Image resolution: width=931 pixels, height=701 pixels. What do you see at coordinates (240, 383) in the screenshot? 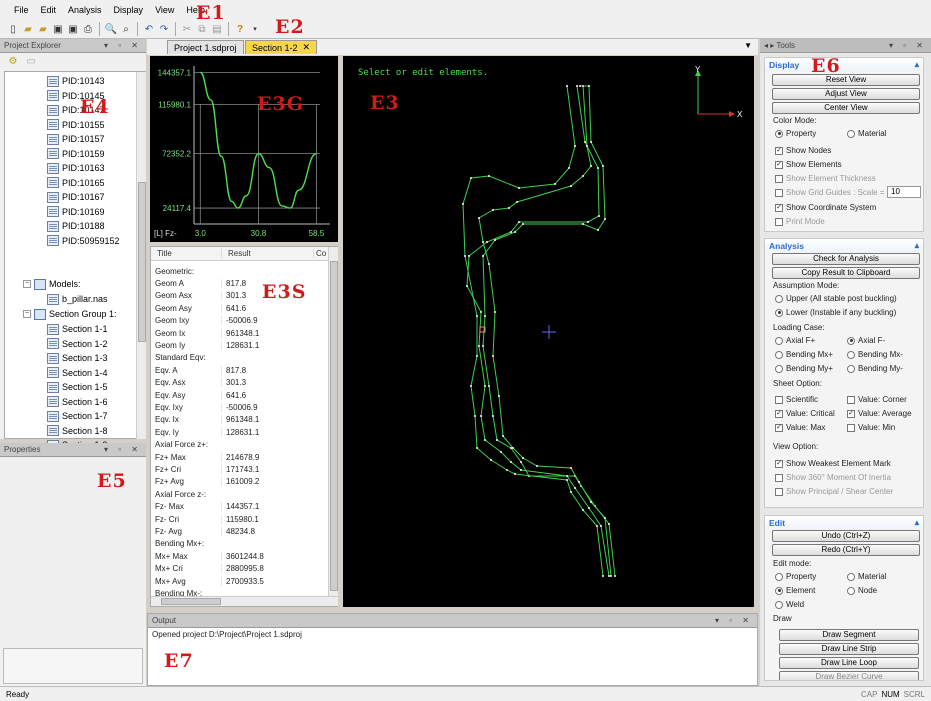
I see `table-row: Eqv. Asx 301.3` at bounding box center [240, 383].